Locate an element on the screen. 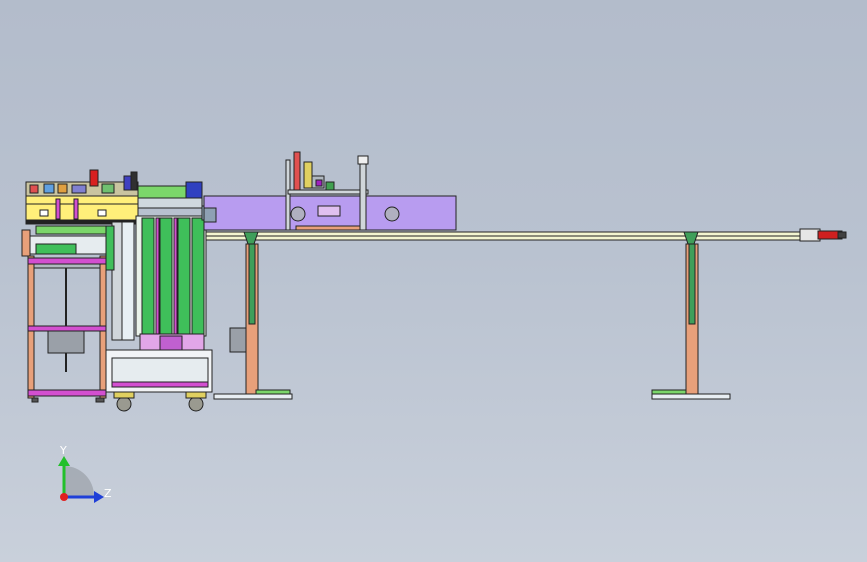  z-axis-label: Z is located at coordinates (108, 493).